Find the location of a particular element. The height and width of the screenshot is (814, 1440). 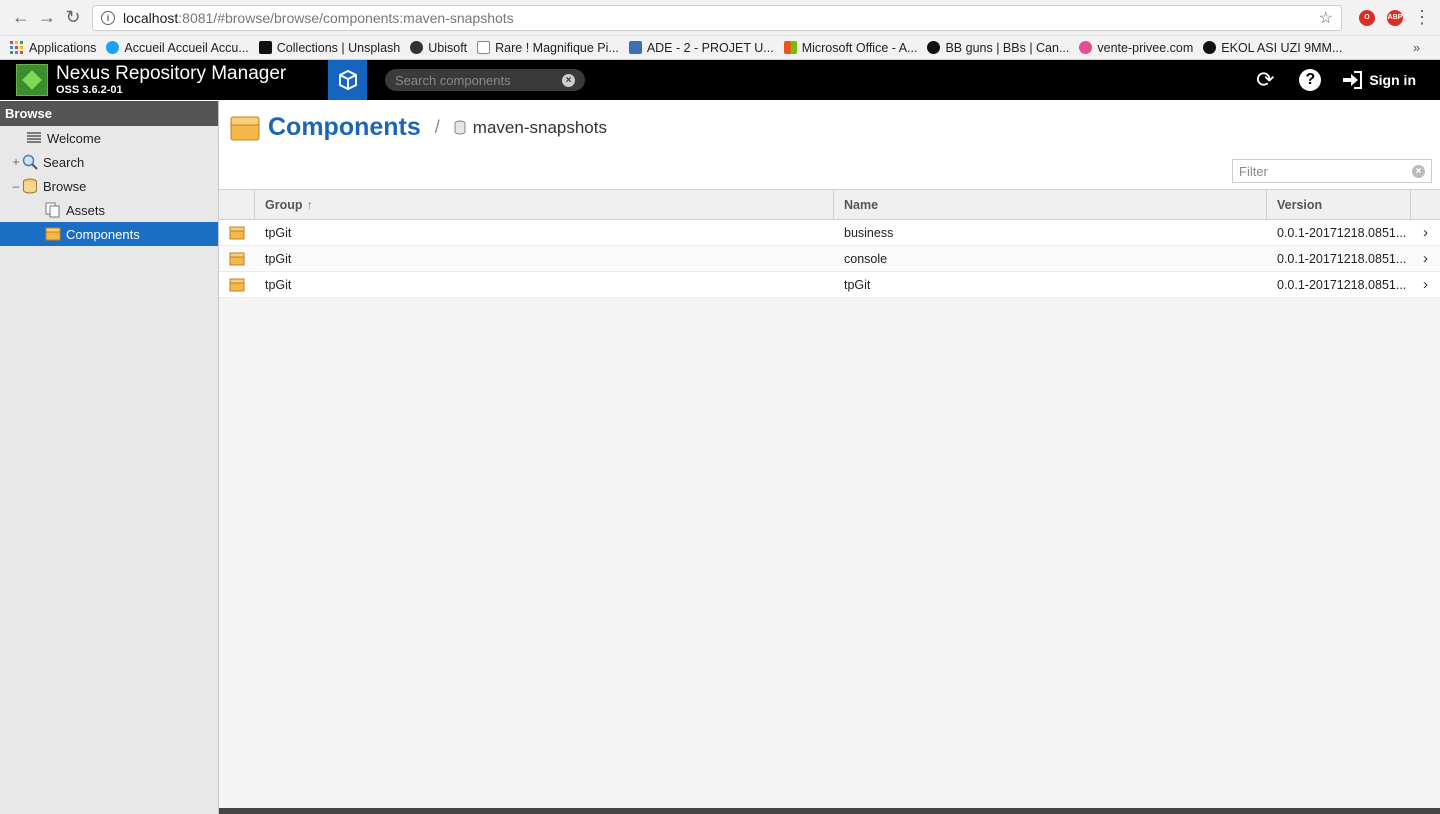

column-label: Name is located at coordinates (861, 204).